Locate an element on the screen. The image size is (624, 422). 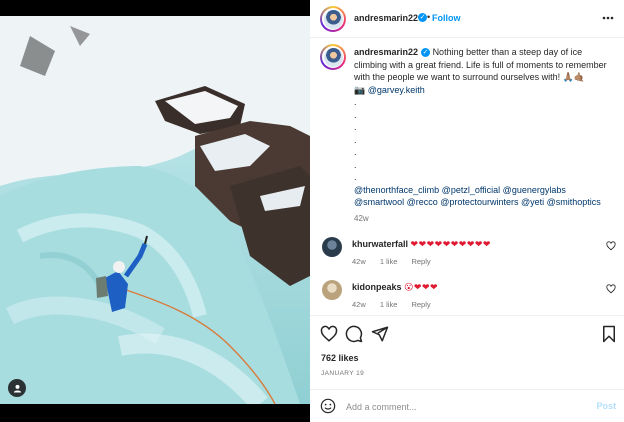
user-tag-icon is located at coordinates (17, 388).